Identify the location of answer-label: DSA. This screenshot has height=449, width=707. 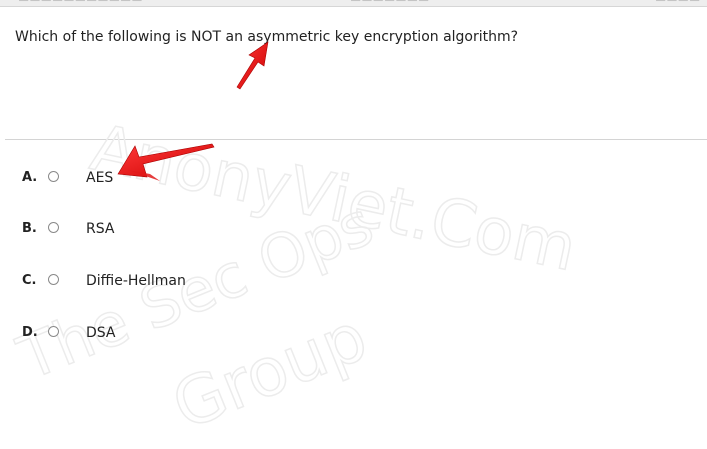
(101, 333).